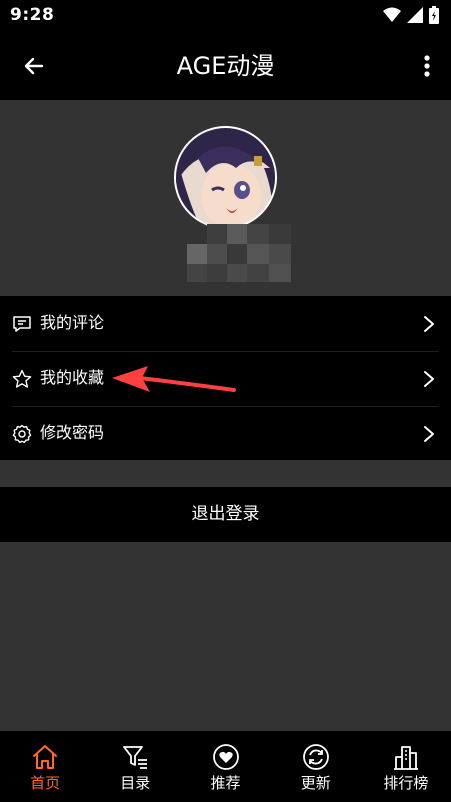 This screenshot has height=802, width=451. I want to click on gear-icon, so click(22, 434).